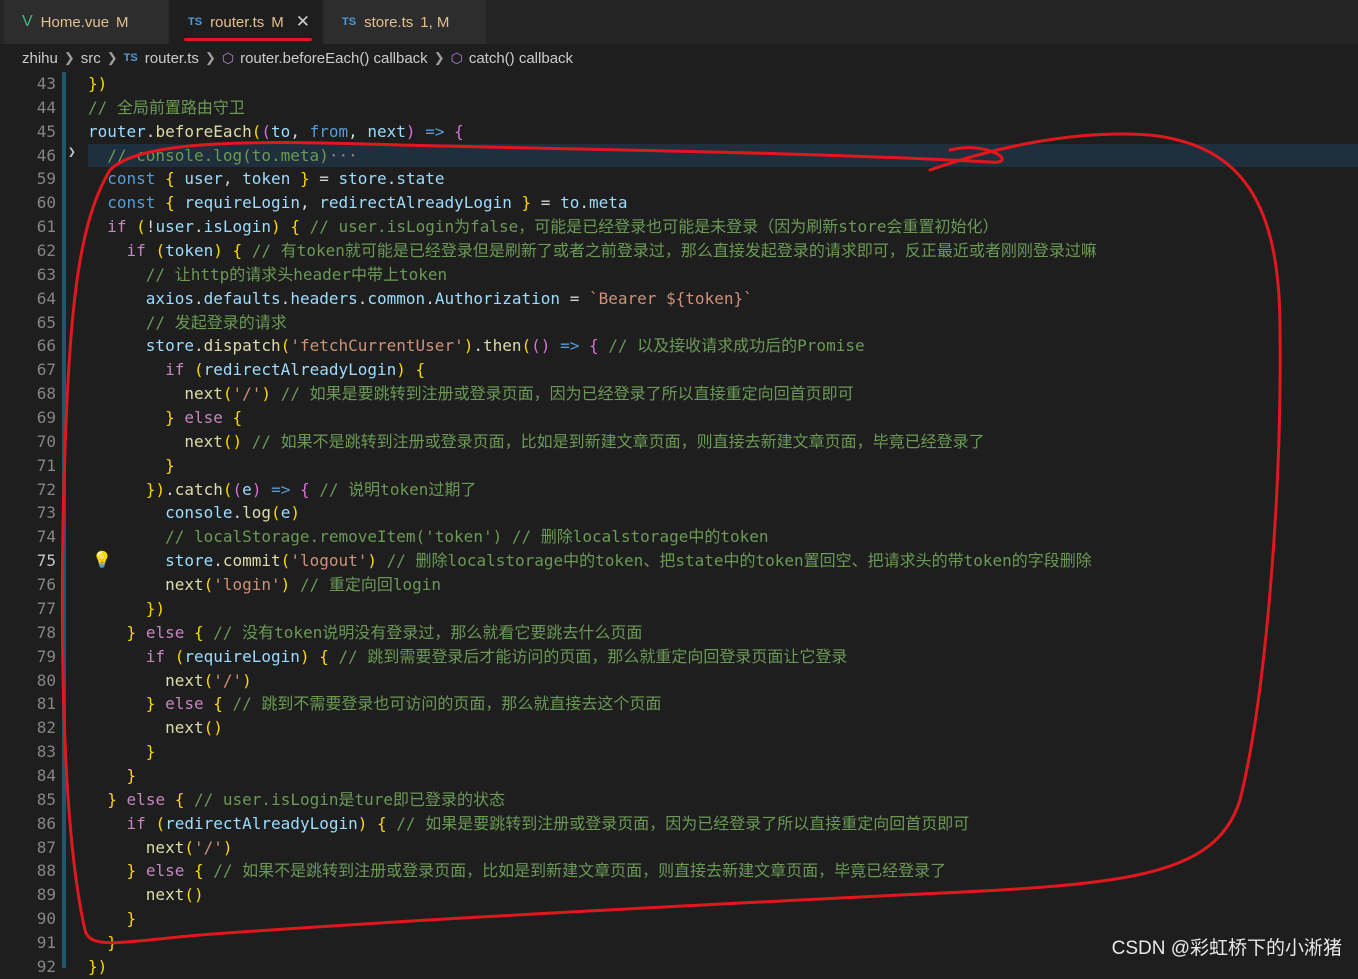 Image resolution: width=1358 pixels, height=979 pixels. What do you see at coordinates (91, 58) in the screenshot?
I see `breadcrumb-src: src` at bounding box center [91, 58].